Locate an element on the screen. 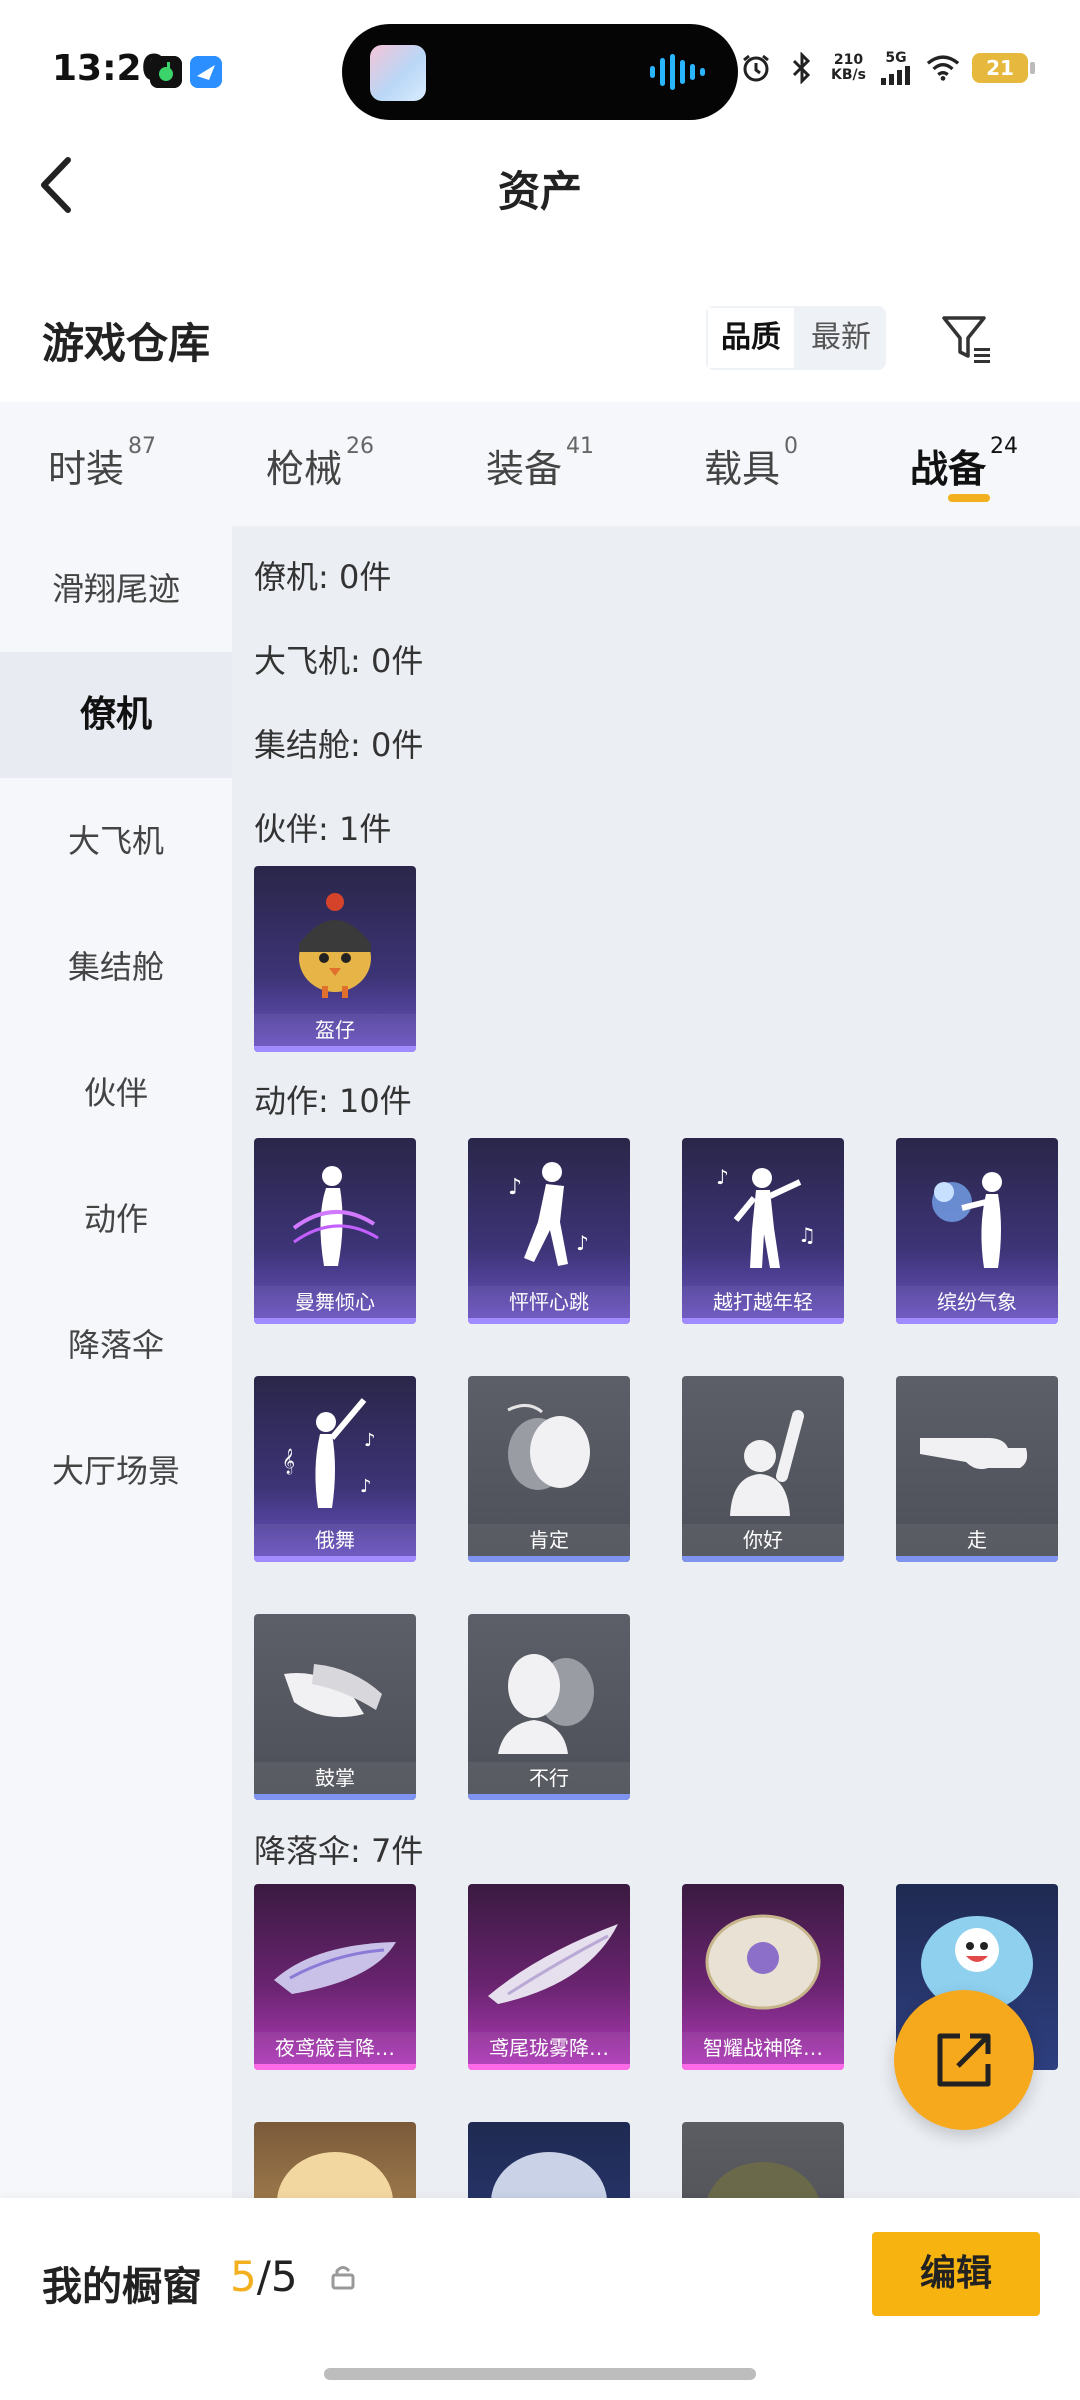 Image resolution: width=1080 pixels, height=2400 pixels. sidebar-item-glide-trail: 滑翔尾迹 is located at coordinates (116, 589).